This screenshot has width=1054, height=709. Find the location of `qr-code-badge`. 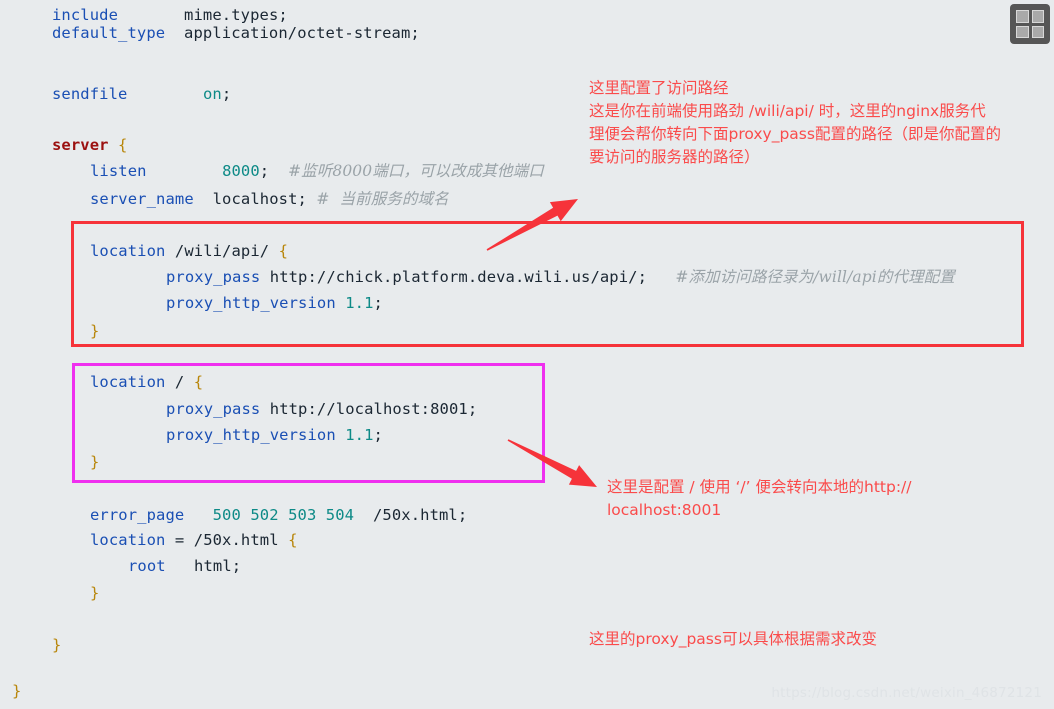

qr-code-badge is located at coordinates (1030, 24).